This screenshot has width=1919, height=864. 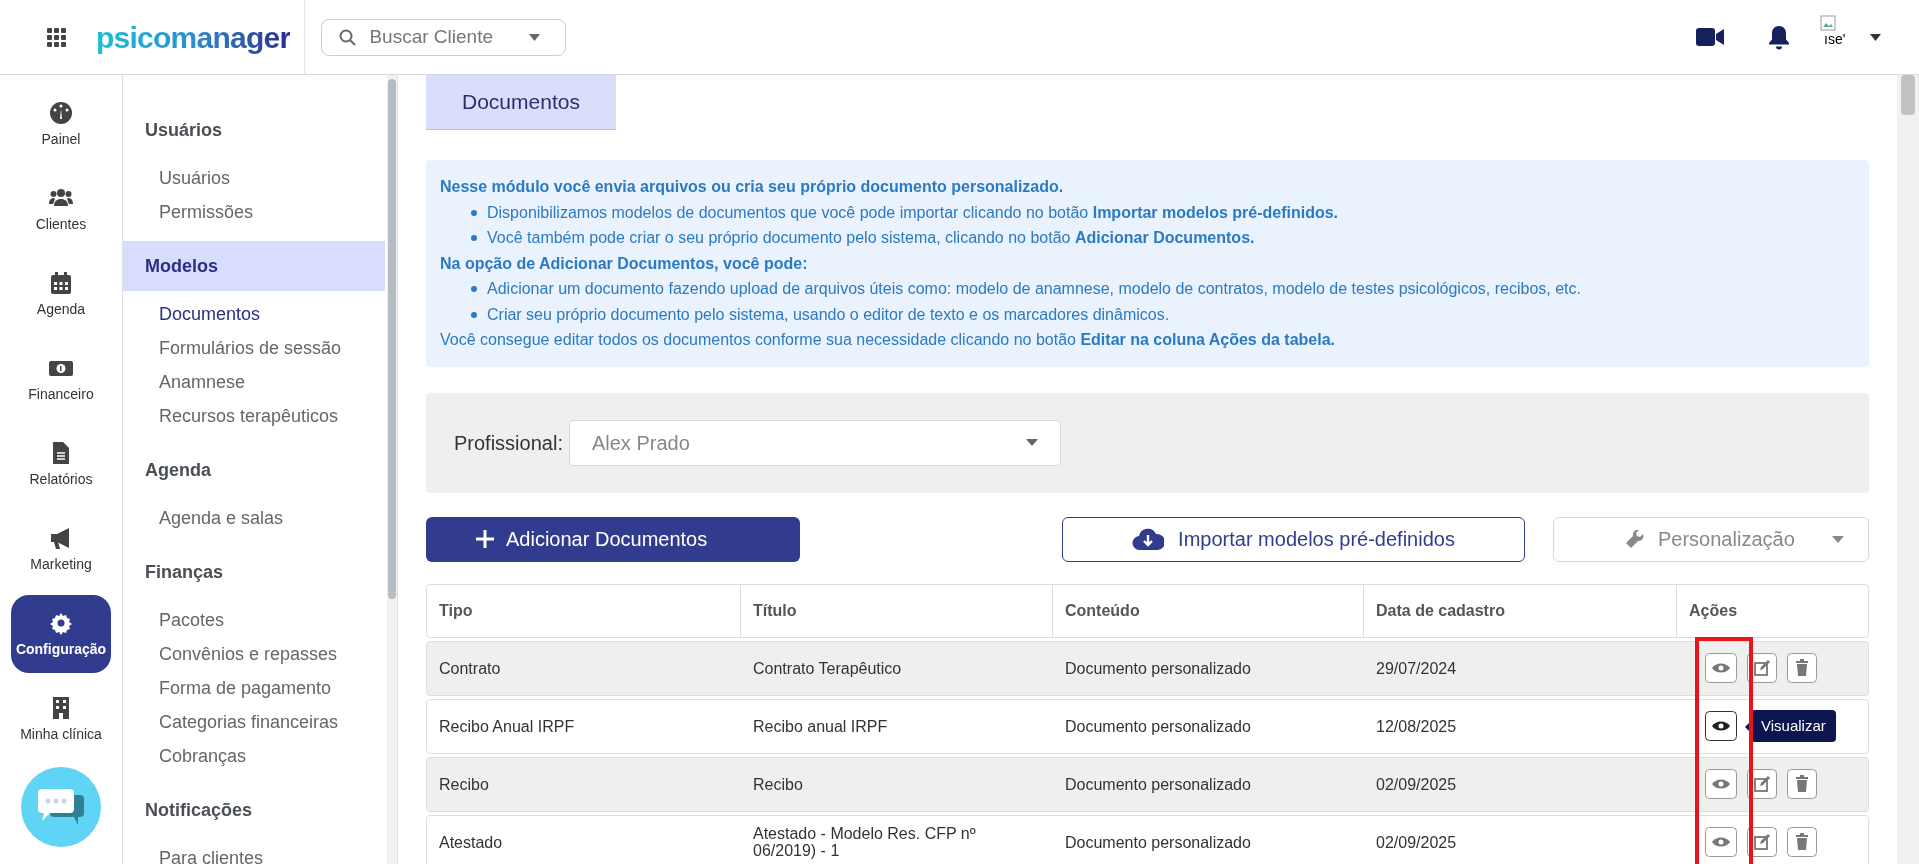 I want to click on column-header: Título, so click(x=897, y=610).